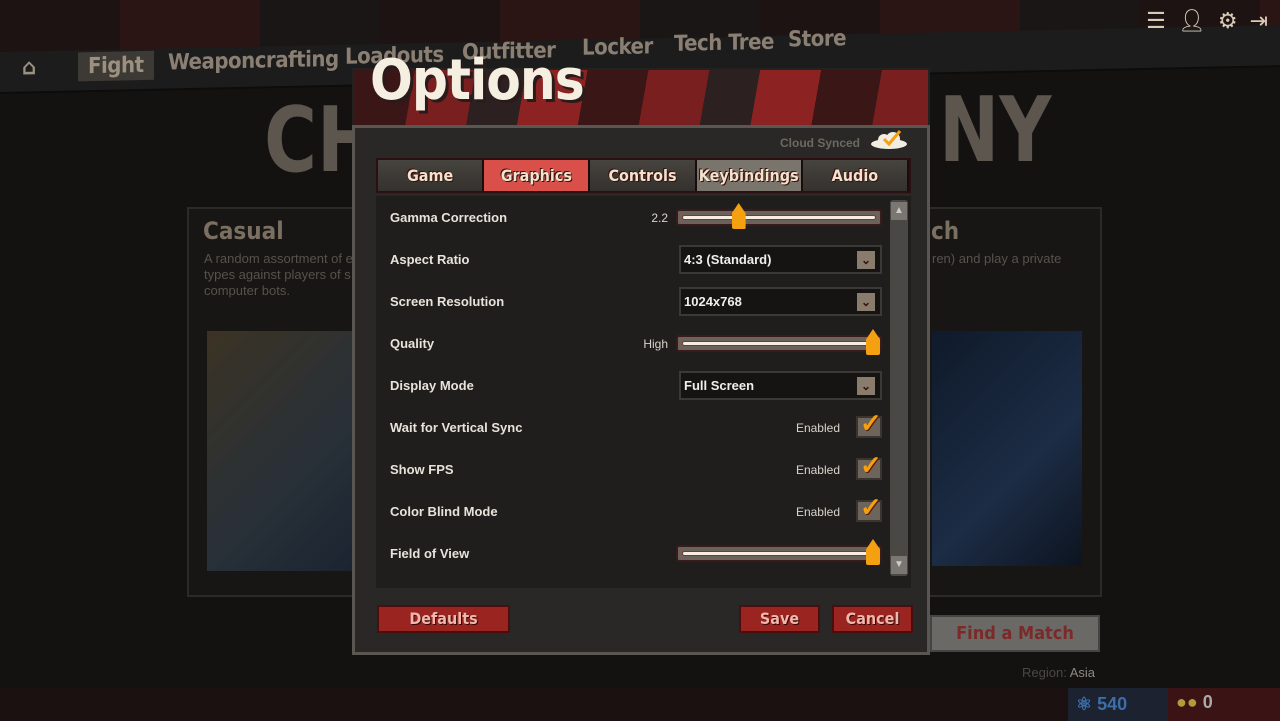  What do you see at coordinates (1082, 672) in the screenshot?
I see `region-value: Asia` at bounding box center [1082, 672].